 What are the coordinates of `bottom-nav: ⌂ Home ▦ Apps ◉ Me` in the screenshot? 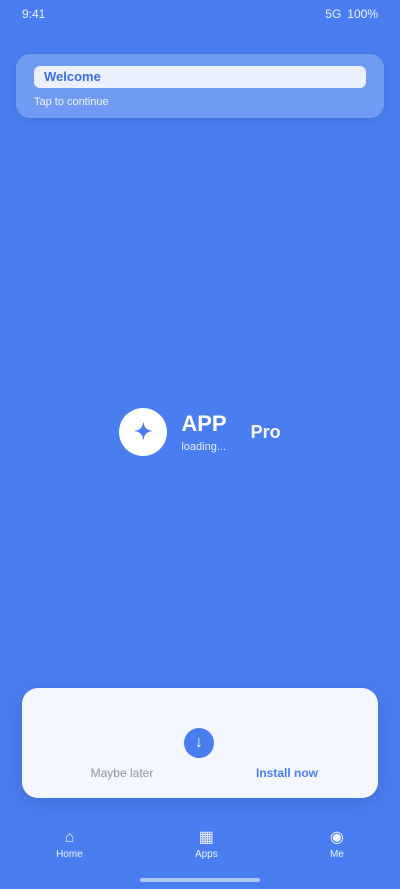 It's located at (200, 845).